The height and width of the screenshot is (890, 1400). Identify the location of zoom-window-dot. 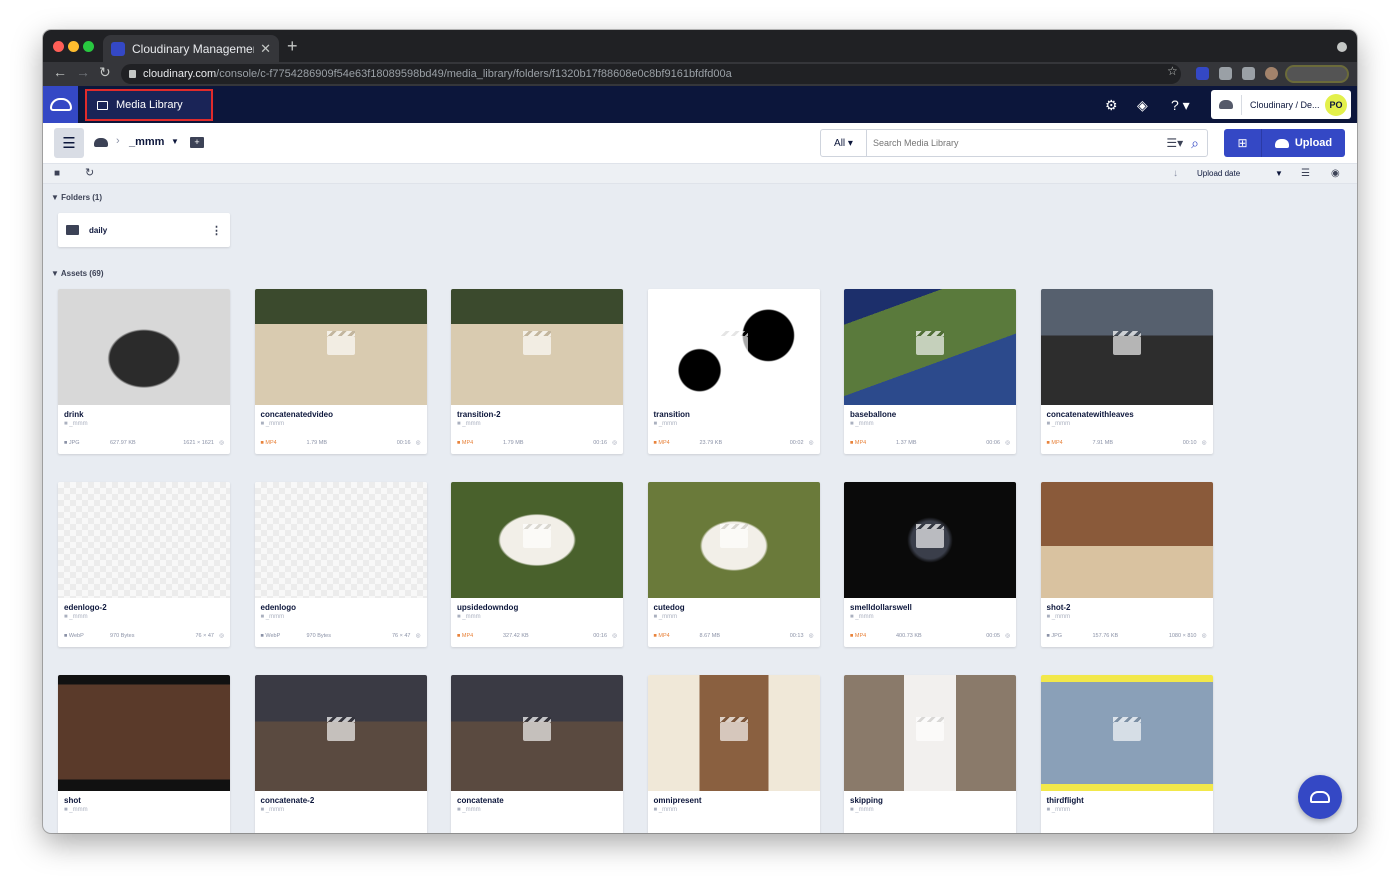
(88, 46).